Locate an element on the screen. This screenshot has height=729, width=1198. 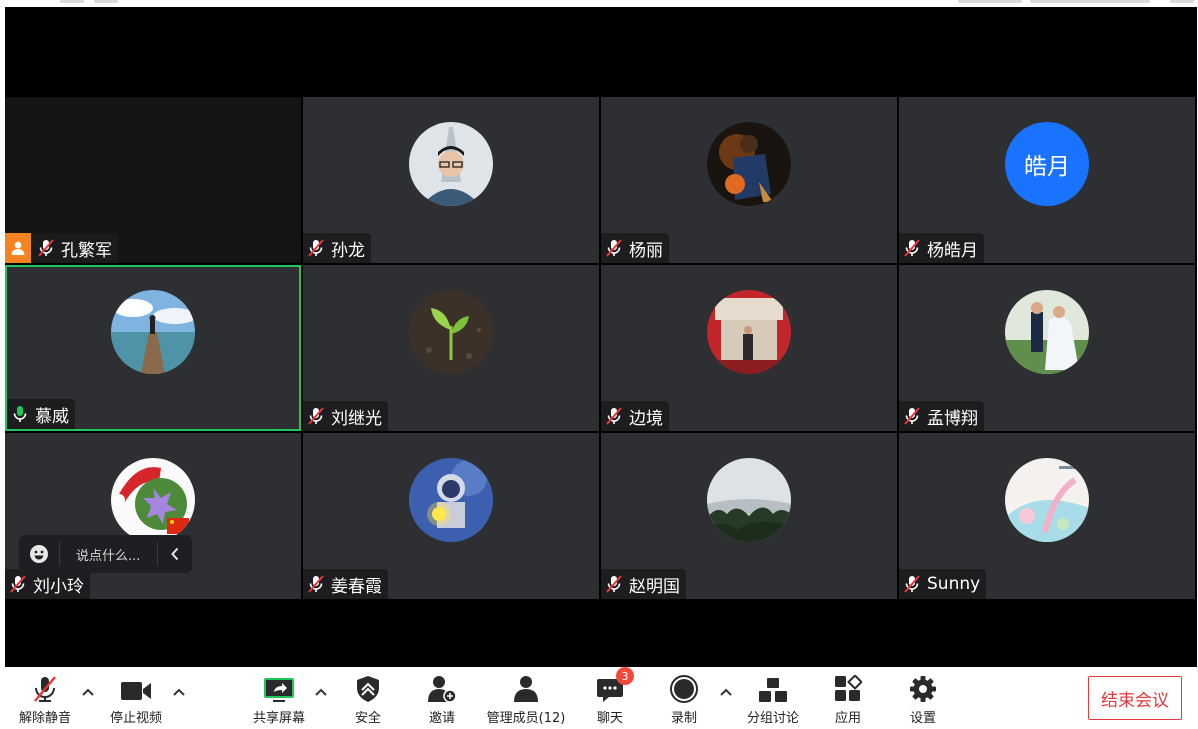
participant-tile-active-speaker: 慕威 is located at coordinates (153, 348).